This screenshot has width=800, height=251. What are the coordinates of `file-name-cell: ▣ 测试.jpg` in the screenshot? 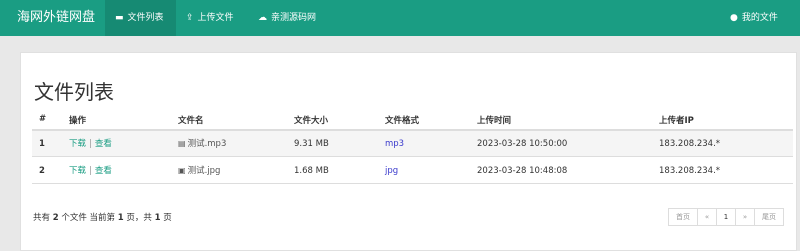 It's located at (199, 171).